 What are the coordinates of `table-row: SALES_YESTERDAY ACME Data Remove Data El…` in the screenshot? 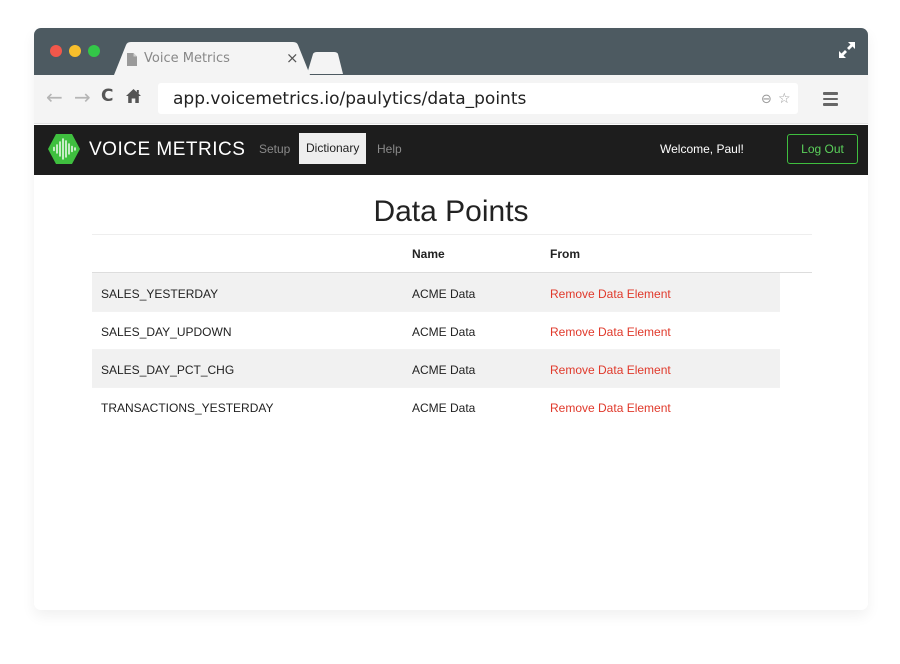 It's located at (436, 292).